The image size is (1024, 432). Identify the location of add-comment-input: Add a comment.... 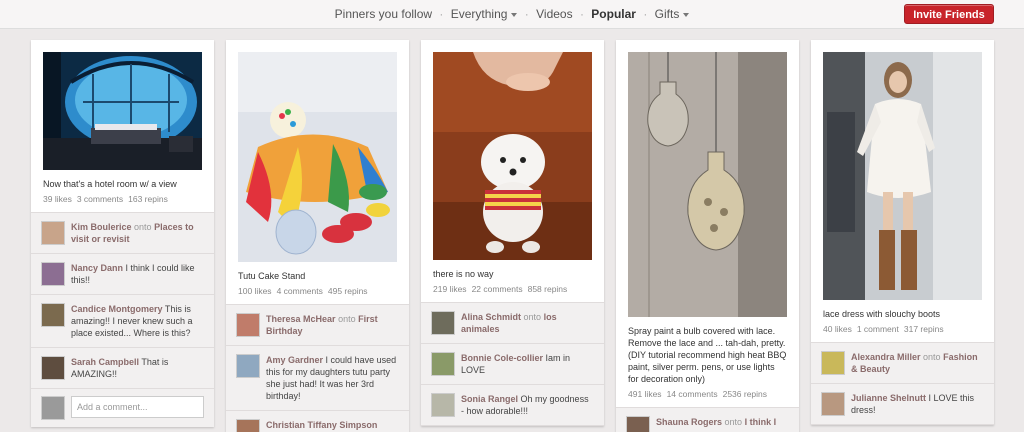
(137, 407).